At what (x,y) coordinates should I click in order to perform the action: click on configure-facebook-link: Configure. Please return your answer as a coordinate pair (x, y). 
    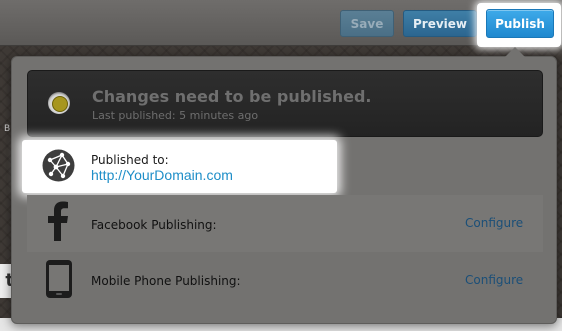
    Looking at the image, I should click on (494, 223).